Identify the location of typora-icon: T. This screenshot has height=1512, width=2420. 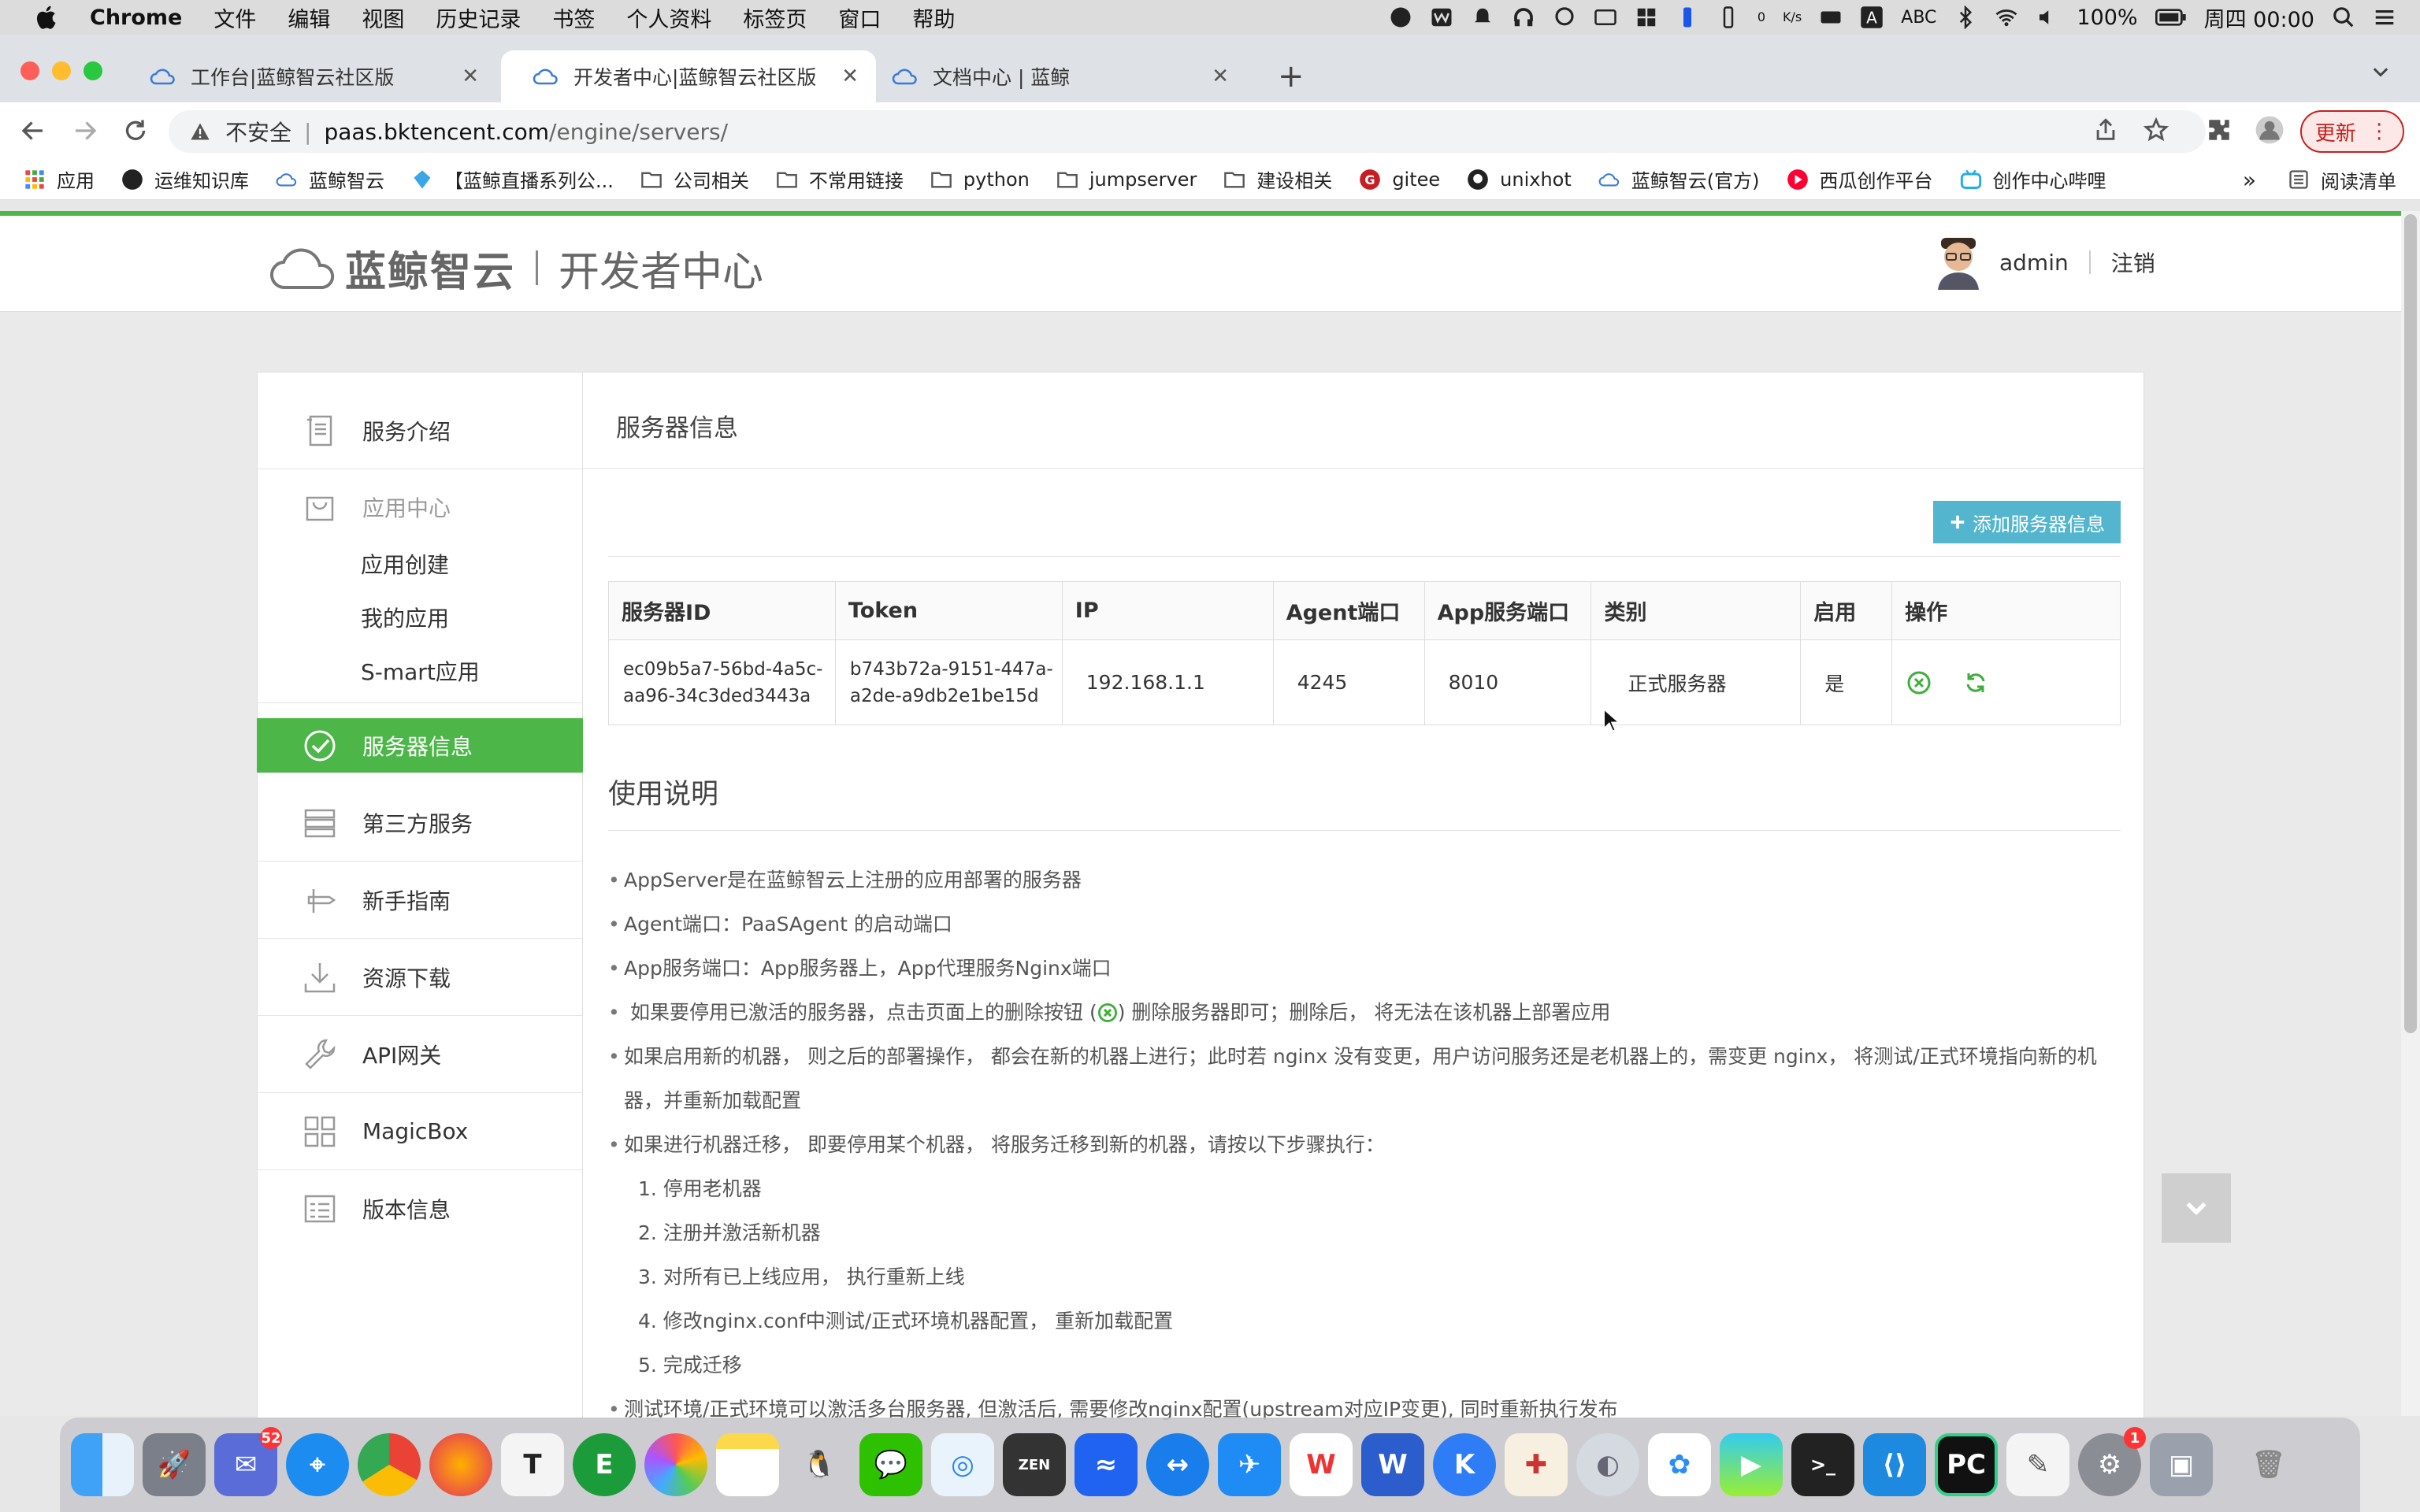
(532, 1464).